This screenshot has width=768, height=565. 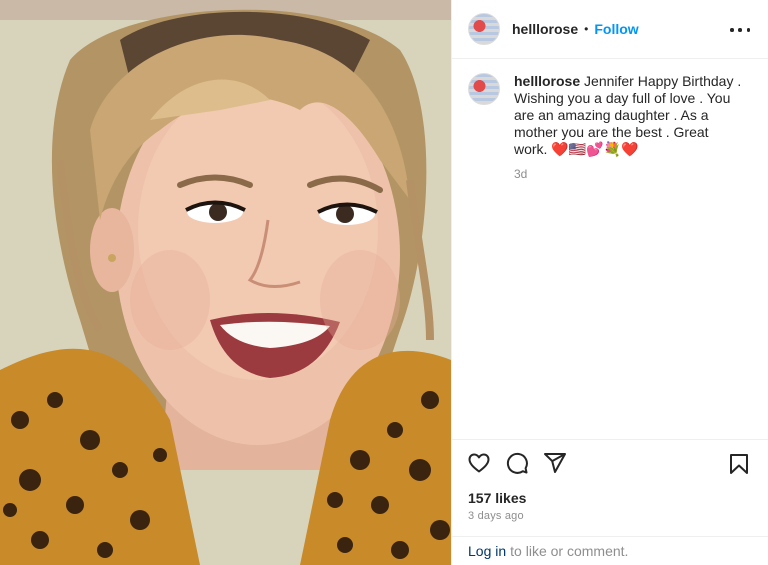 What do you see at coordinates (610, 462) in the screenshot?
I see `post-actions` at bounding box center [610, 462].